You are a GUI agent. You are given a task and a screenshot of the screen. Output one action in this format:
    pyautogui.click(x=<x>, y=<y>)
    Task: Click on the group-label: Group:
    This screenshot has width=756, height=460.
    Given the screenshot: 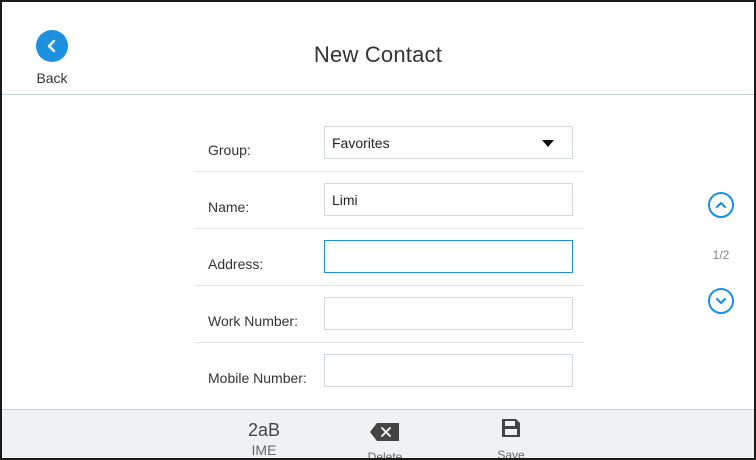 What is the action you would take?
    pyautogui.click(x=229, y=150)
    